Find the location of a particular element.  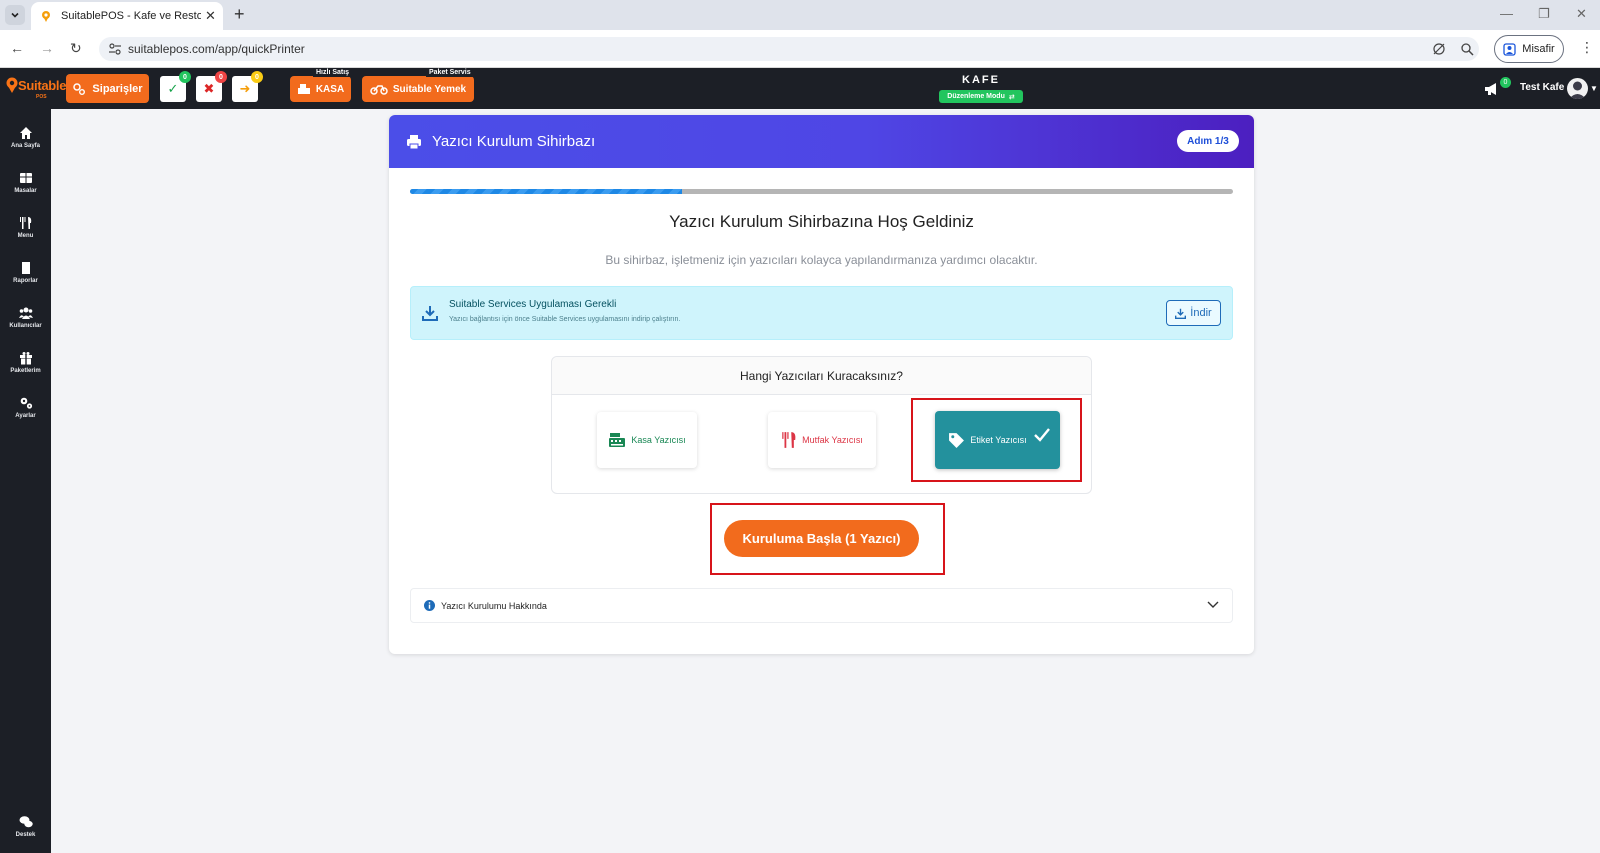

logo-text: Suitable is located at coordinates (42, 85).